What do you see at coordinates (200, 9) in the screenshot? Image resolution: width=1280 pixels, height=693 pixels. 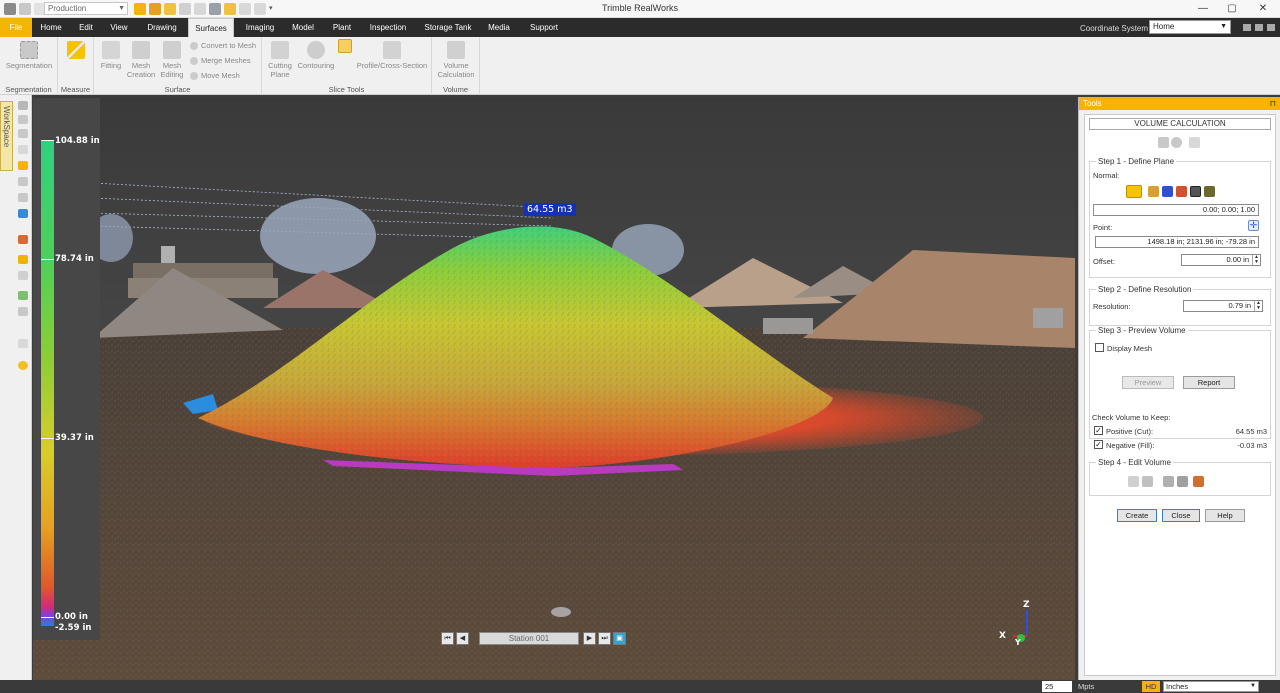 I see `print-icon` at bounding box center [200, 9].